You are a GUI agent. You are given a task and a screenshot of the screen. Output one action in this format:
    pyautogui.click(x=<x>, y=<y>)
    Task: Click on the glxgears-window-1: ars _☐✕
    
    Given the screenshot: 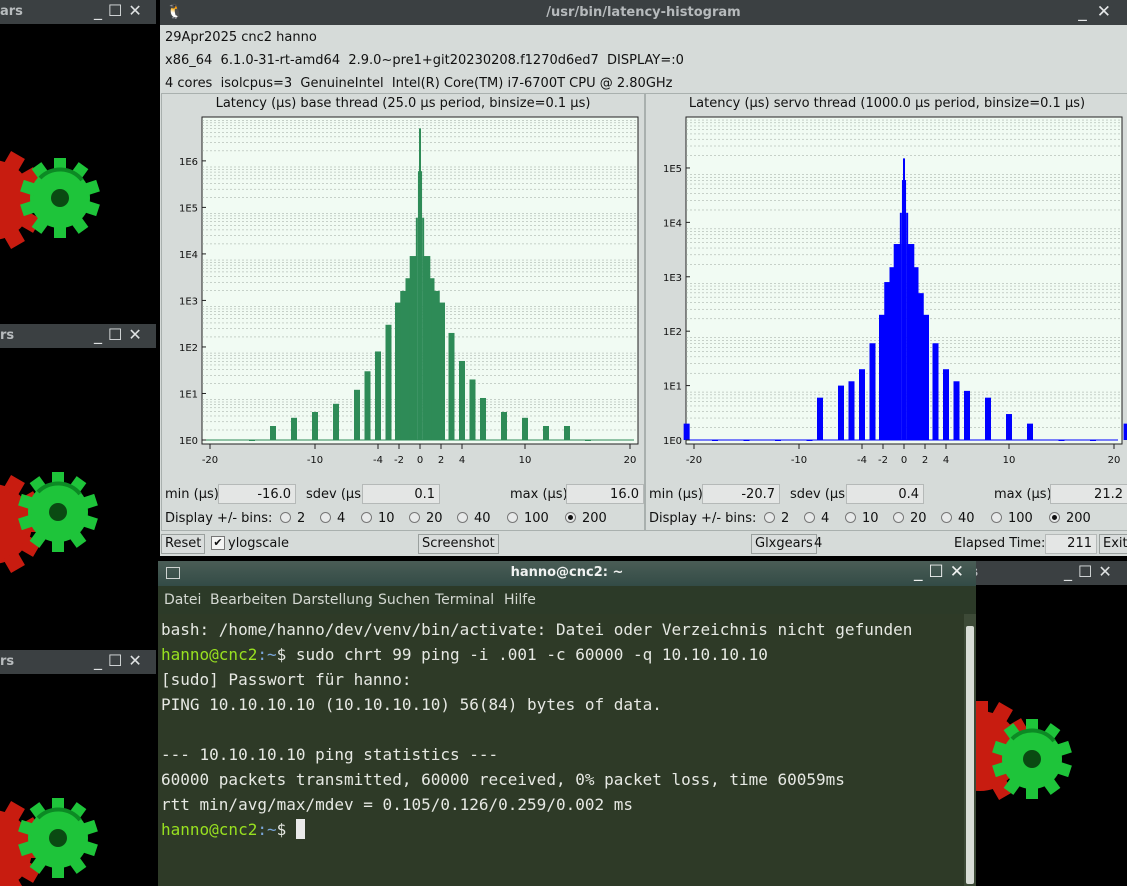 What is the action you would take?
    pyautogui.click(x=78, y=160)
    